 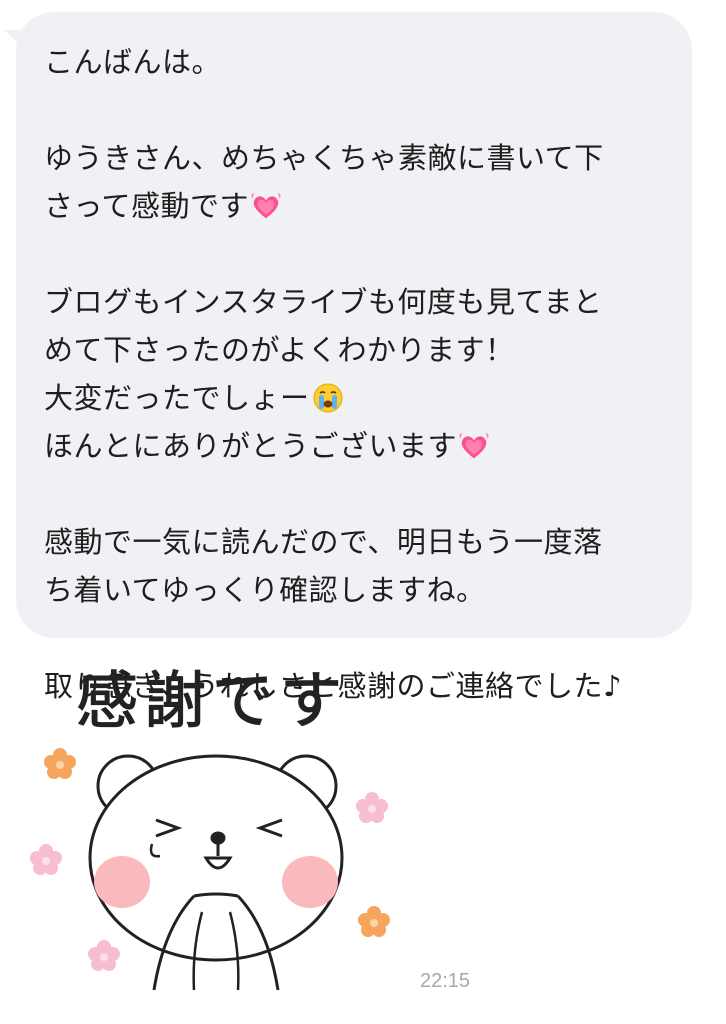 I want to click on message-line-with-emoji: 大変だったでしょー, so click(x=358, y=398).